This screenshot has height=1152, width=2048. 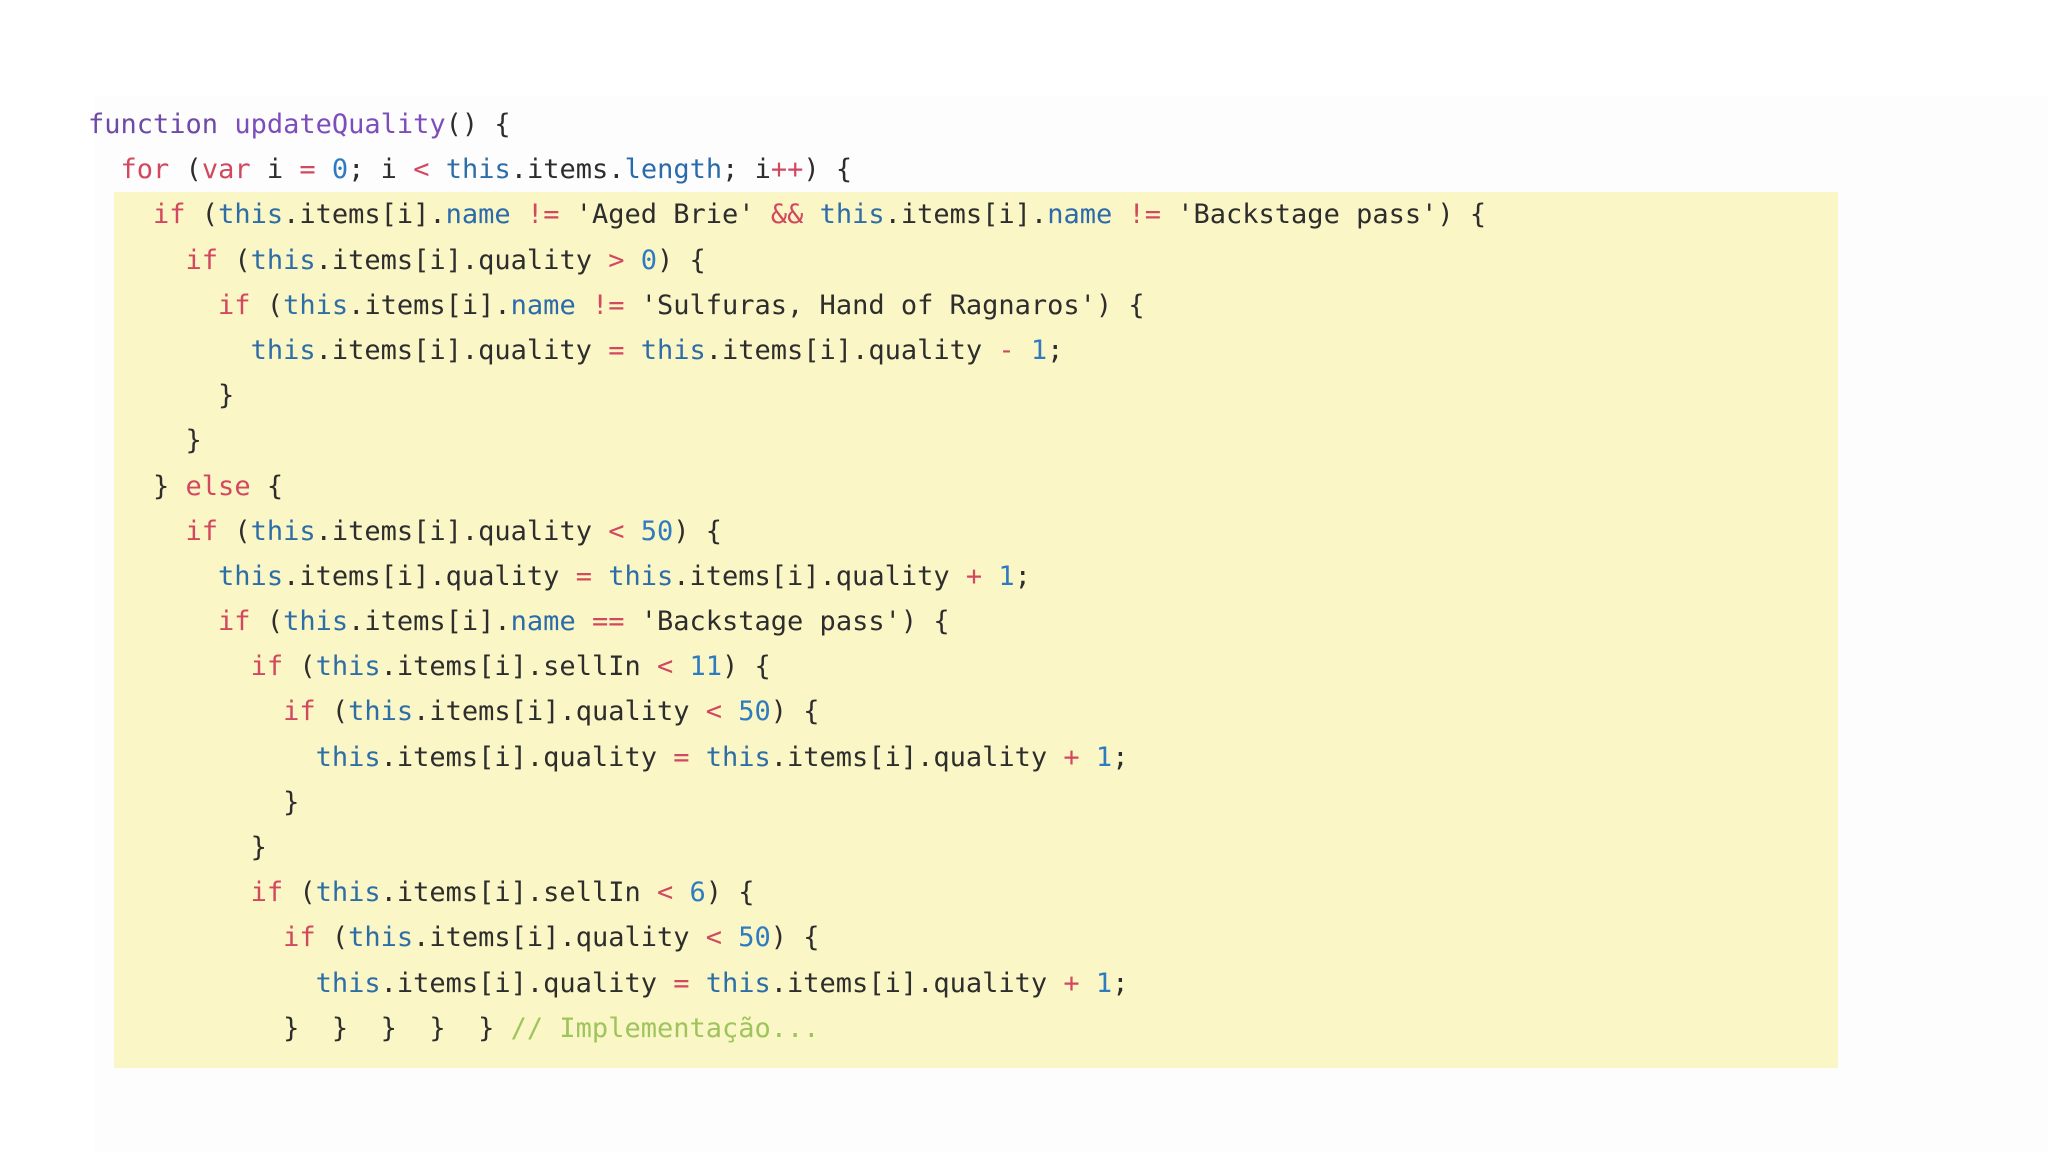 What do you see at coordinates (153, 124) in the screenshot?
I see `code-token-fn-kw: function` at bounding box center [153, 124].